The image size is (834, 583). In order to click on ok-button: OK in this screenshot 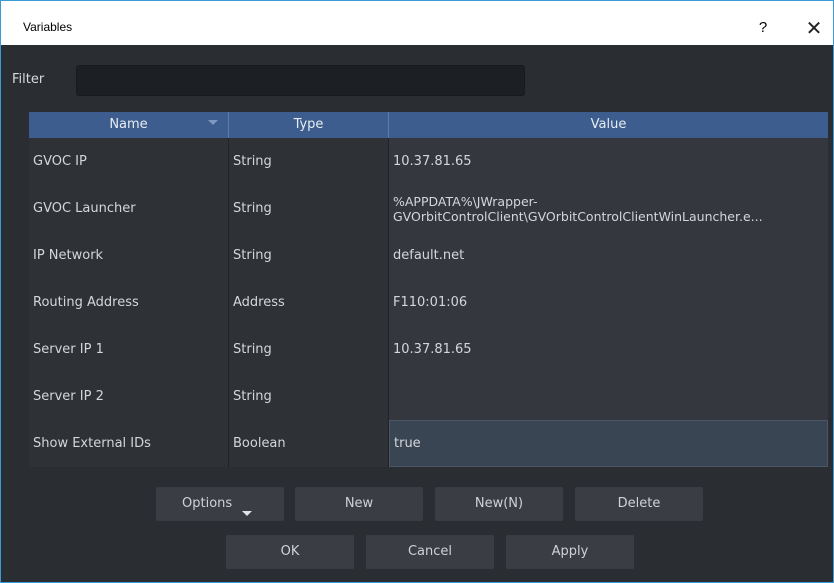, I will do `click(290, 552)`.